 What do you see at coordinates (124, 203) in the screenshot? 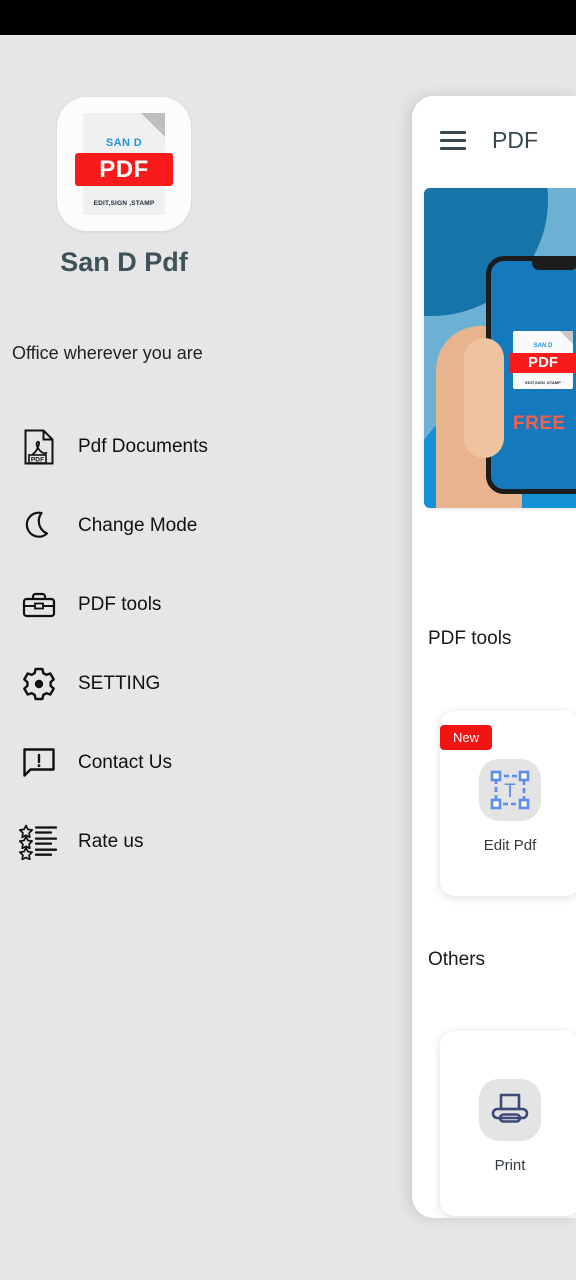
I see `app-icon-brand-tagline: EDIT,SIGN ,STAMP` at bounding box center [124, 203].